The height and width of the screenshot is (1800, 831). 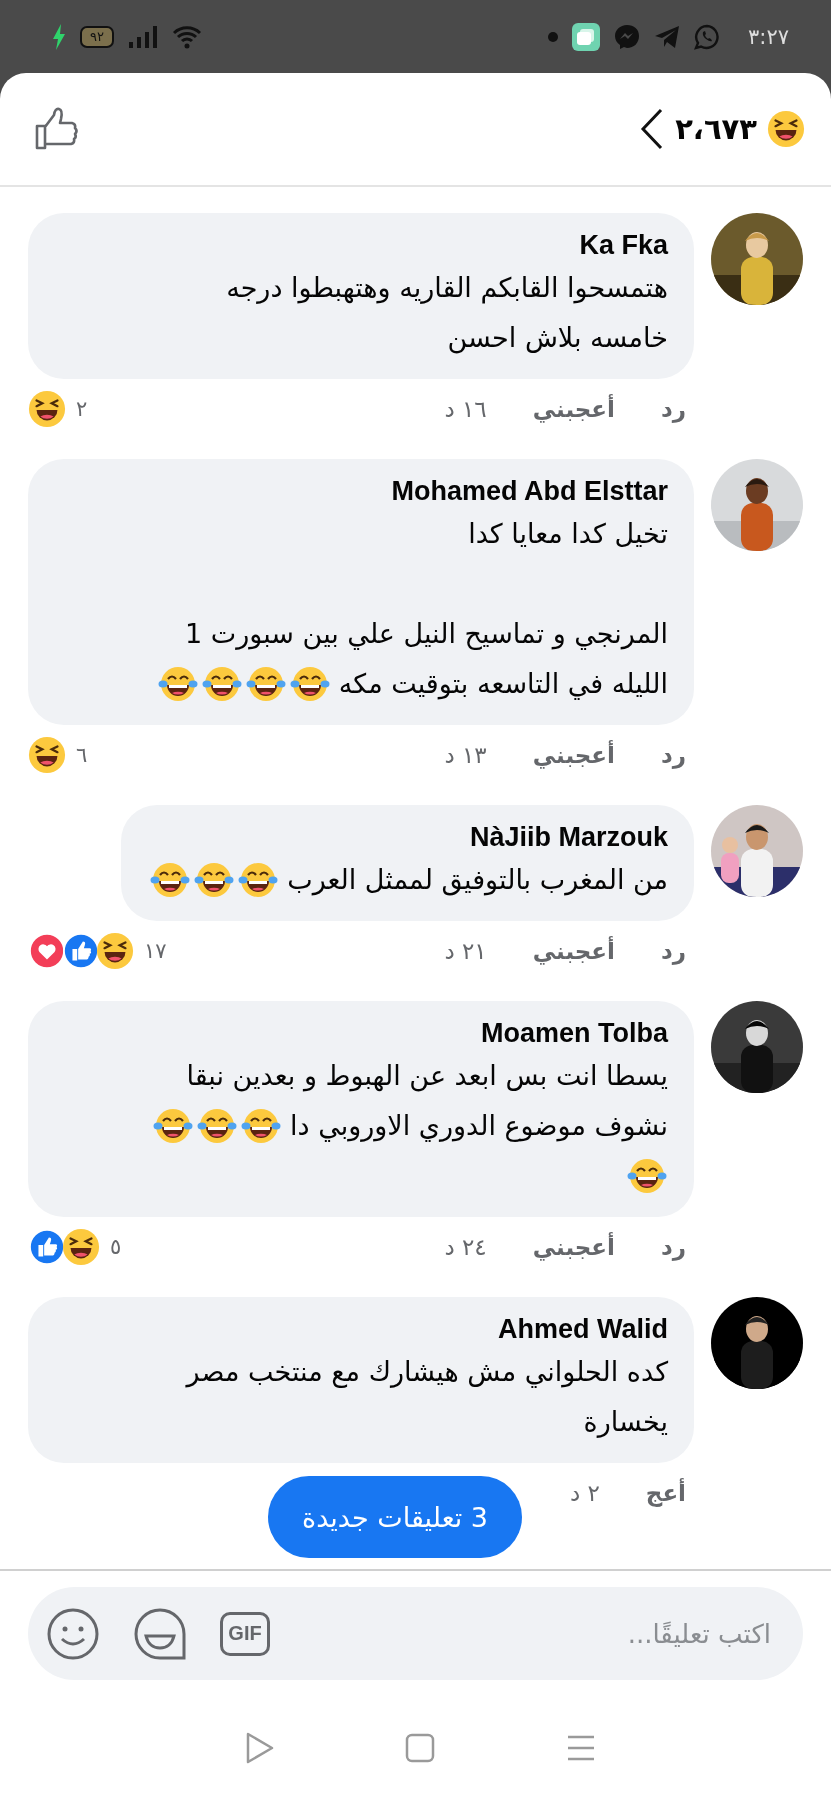 I want to click on like-button, so click(x=57, y=129).